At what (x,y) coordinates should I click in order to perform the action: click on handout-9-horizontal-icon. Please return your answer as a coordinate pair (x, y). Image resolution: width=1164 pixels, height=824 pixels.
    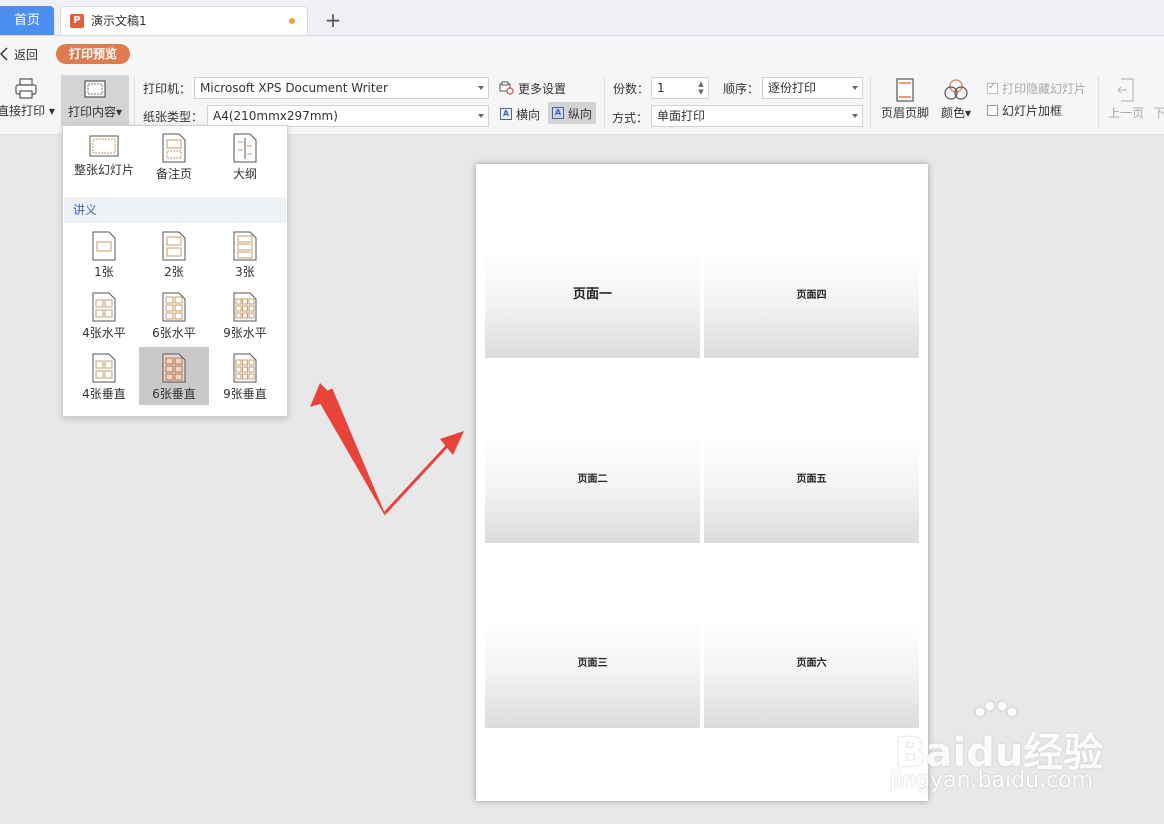
    Looking at the image, I should click on (245, 307).